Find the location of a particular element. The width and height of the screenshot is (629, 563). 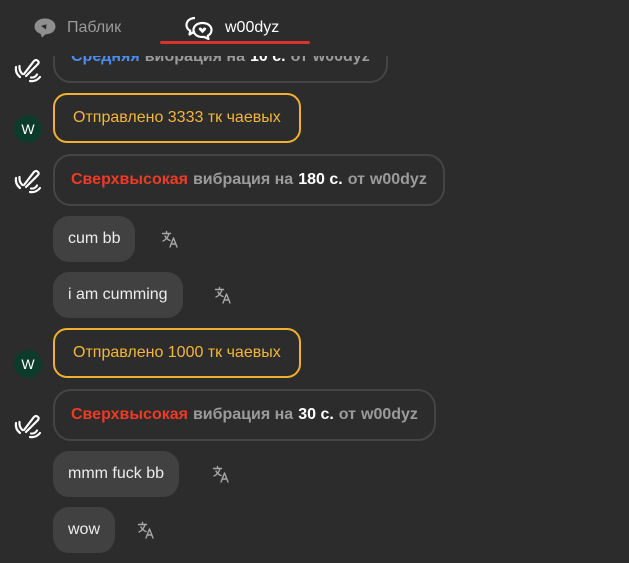

message-text: wow is located at coordinates (84, 529).